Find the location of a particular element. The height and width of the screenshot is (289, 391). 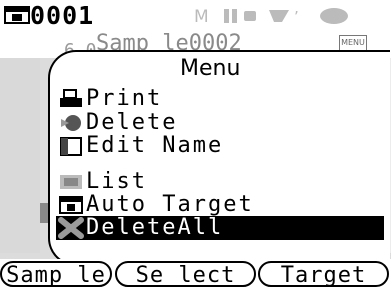

status-icons: M ʼ is located at coordinates (271, 16).